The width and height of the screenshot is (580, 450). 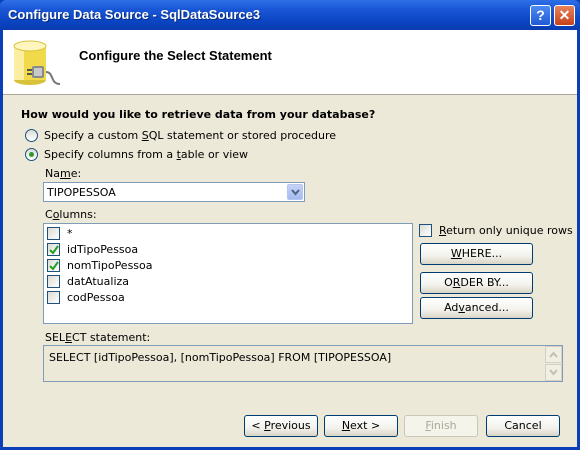 I want to click on finish-button: Finish, so click(x=441, y=426).